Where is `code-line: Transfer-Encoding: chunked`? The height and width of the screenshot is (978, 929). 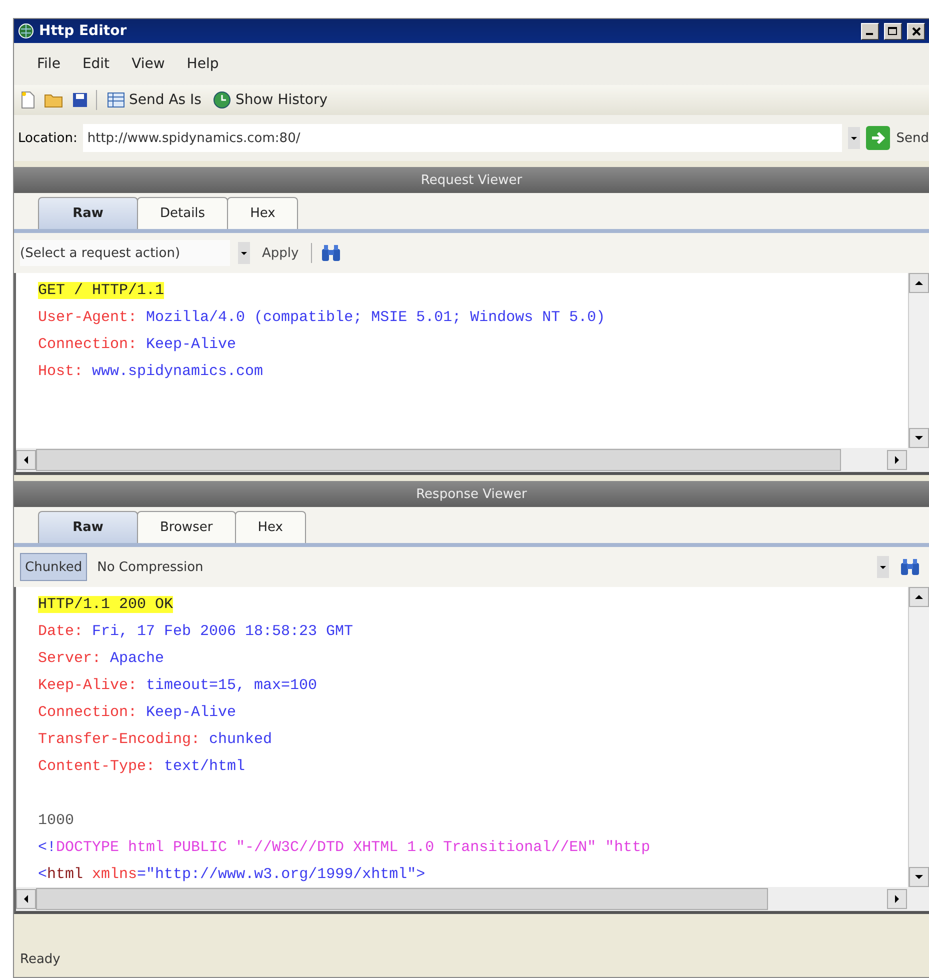 code-line: Transfer-Encoding: chunked is located at coordinates (156, 740).